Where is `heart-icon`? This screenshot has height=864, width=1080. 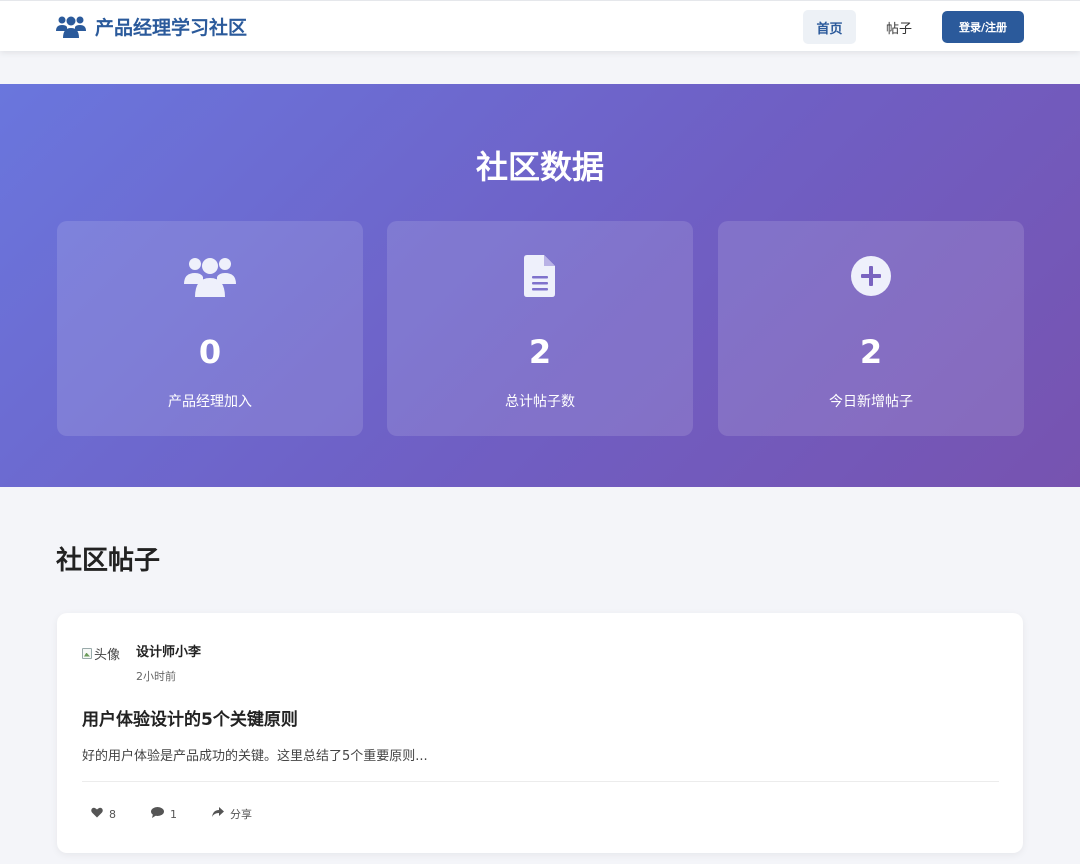 heart-icon is located at coordinates (97, 814).